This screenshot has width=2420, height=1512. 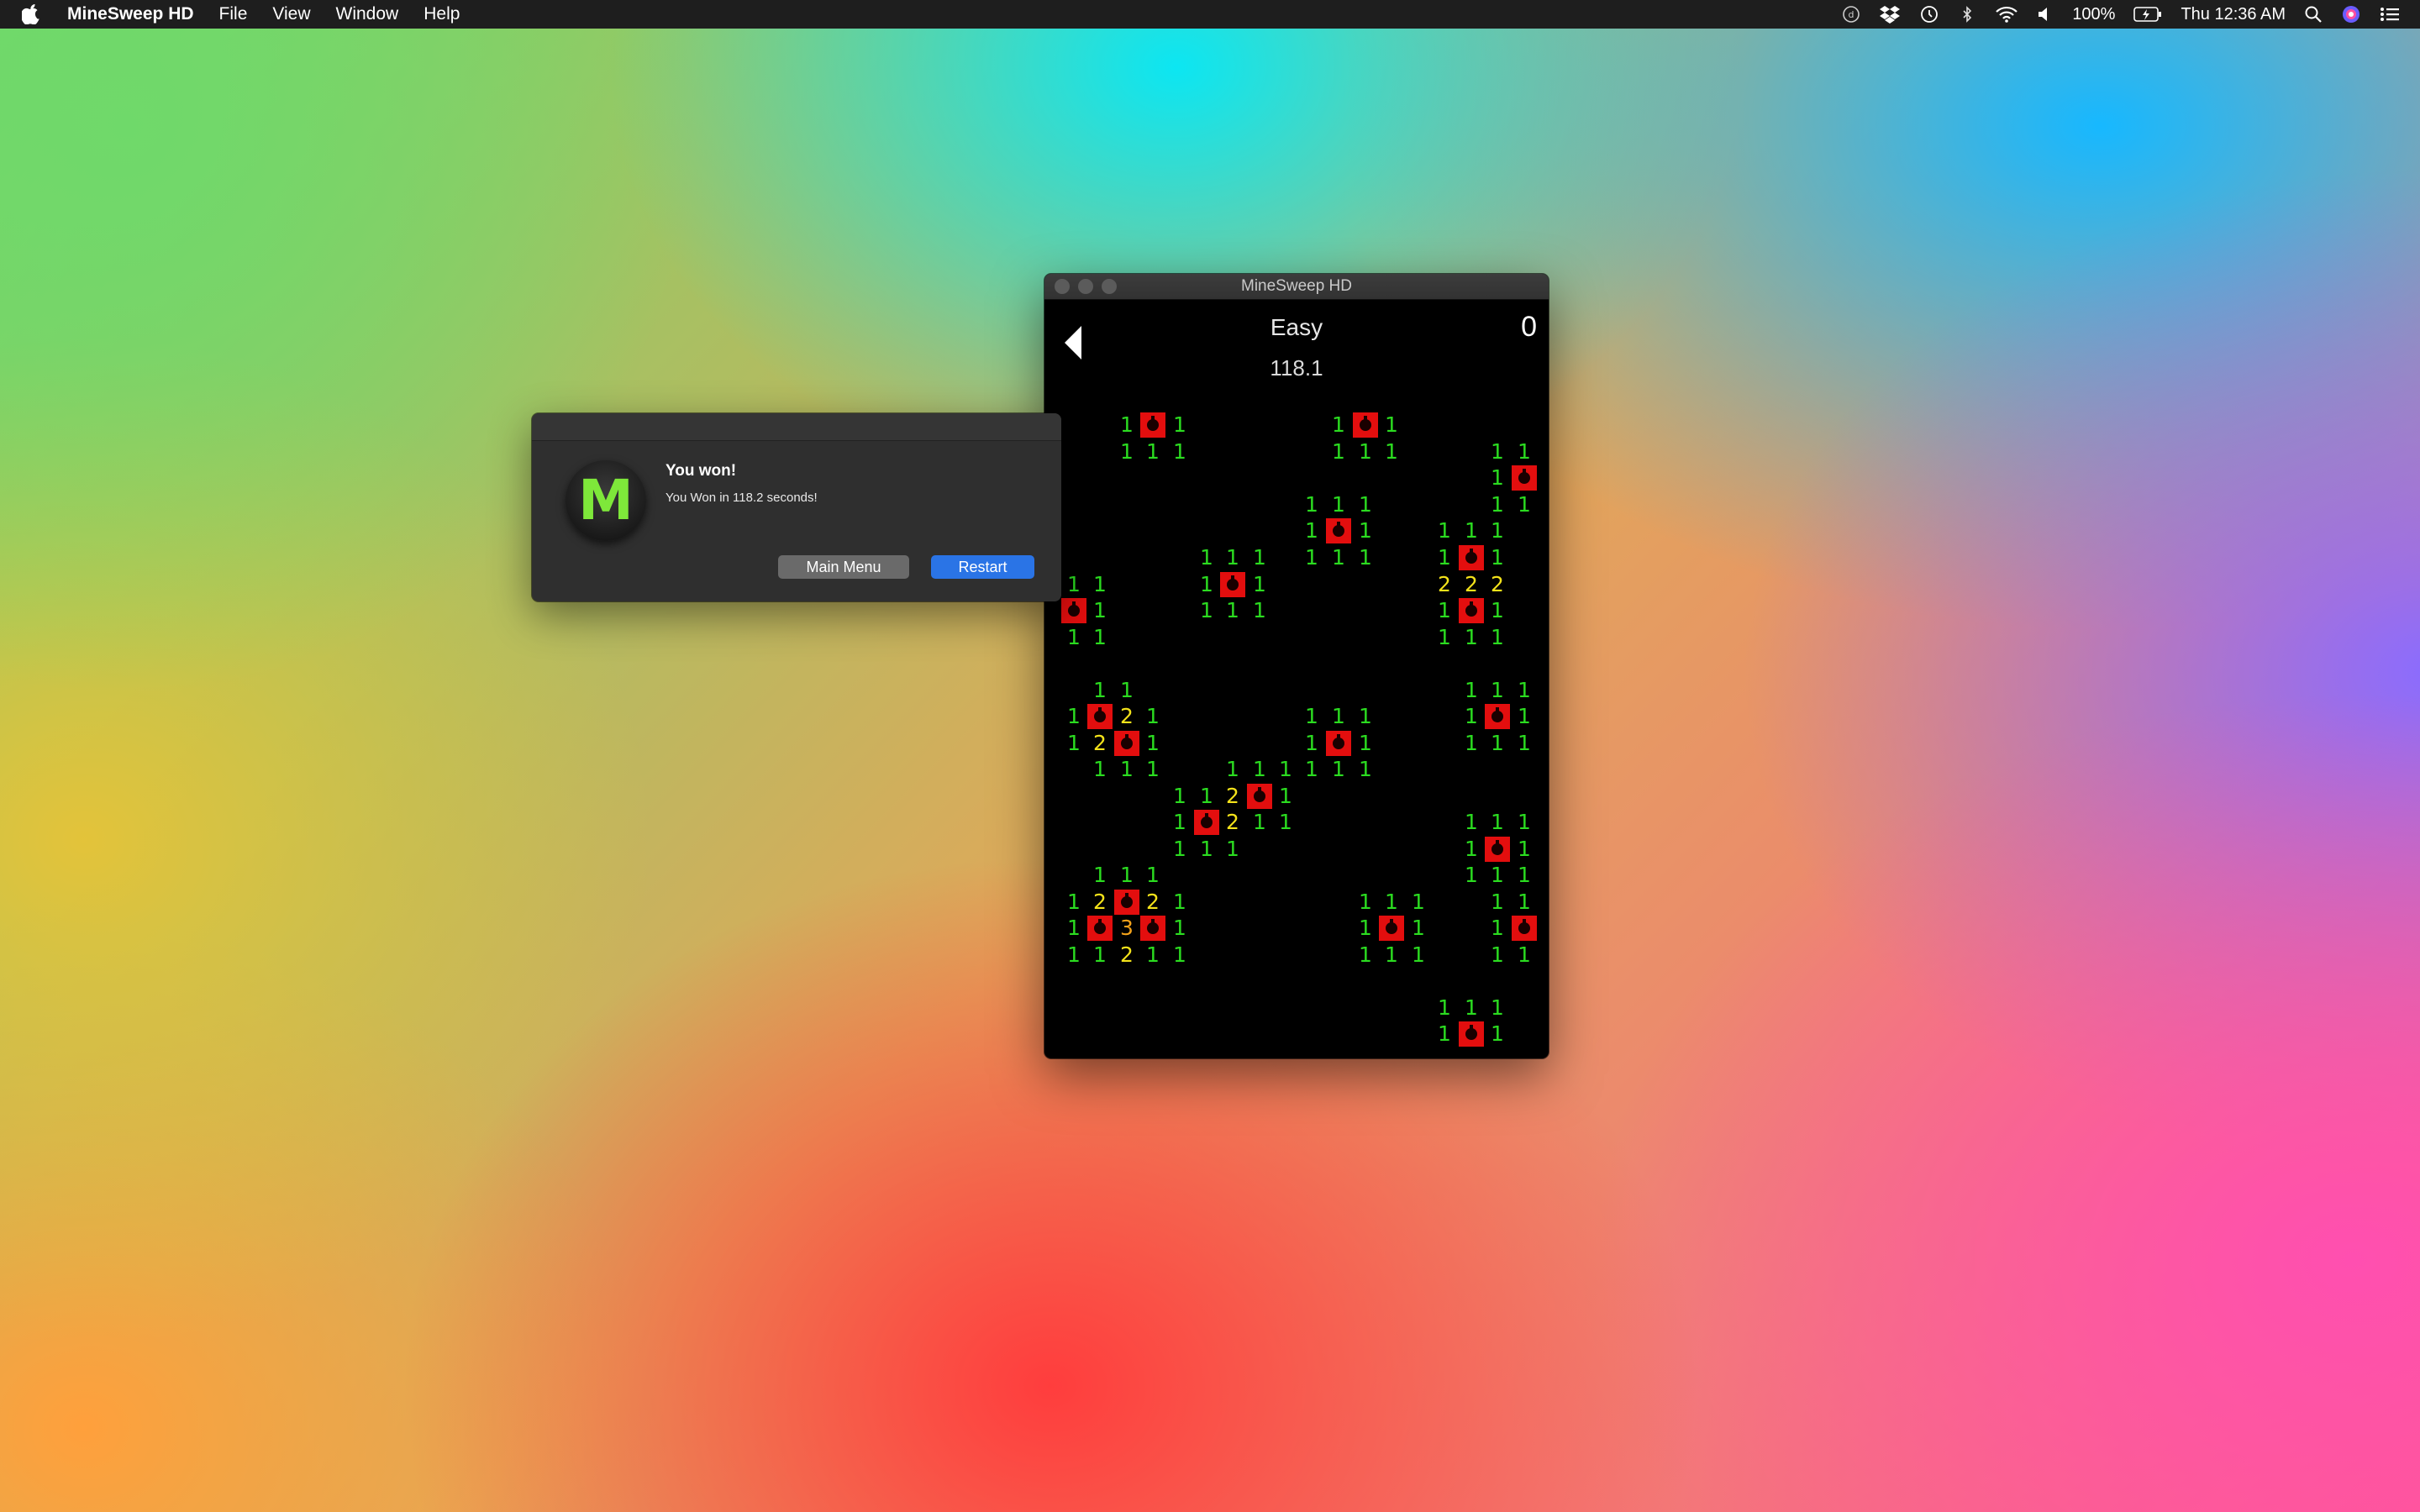 I want to click on menu-window: Window, so click(x=367, y=14).